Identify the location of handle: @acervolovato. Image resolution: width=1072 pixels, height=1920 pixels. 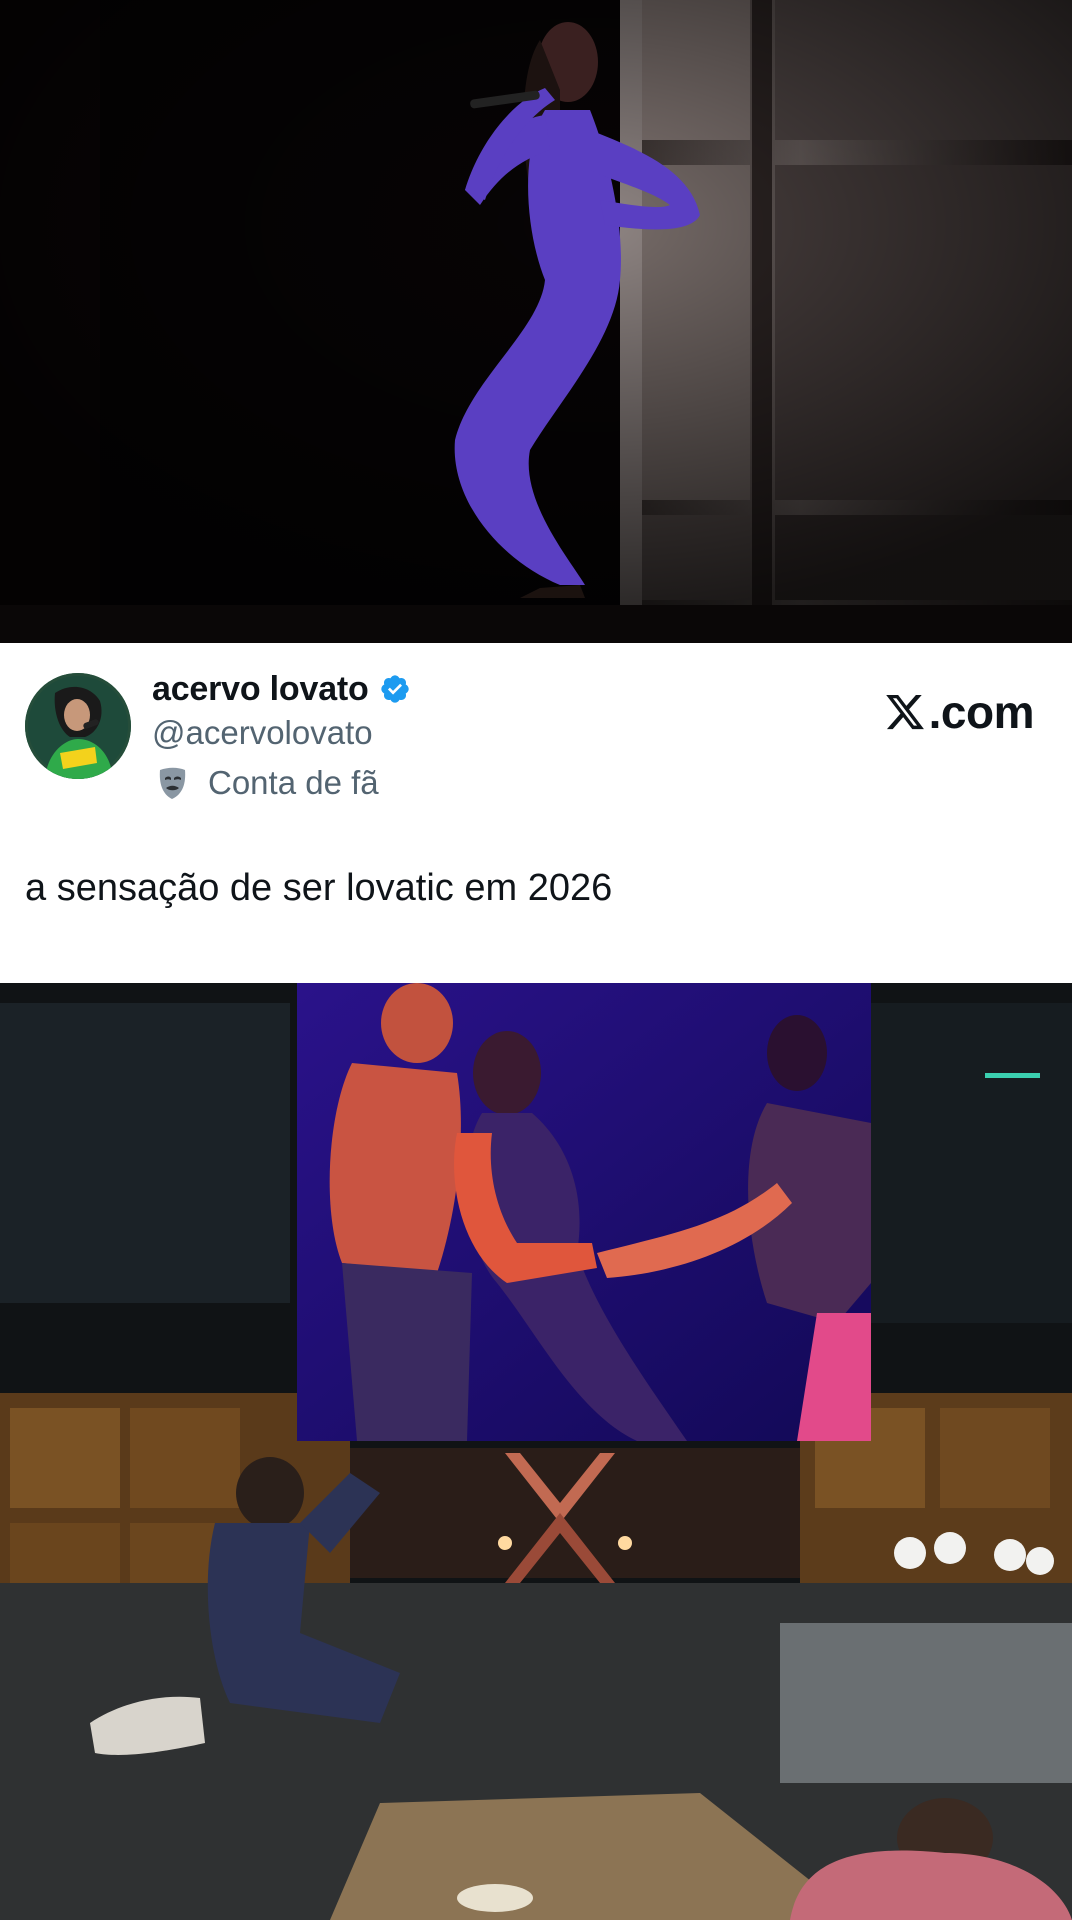
(262, 733).